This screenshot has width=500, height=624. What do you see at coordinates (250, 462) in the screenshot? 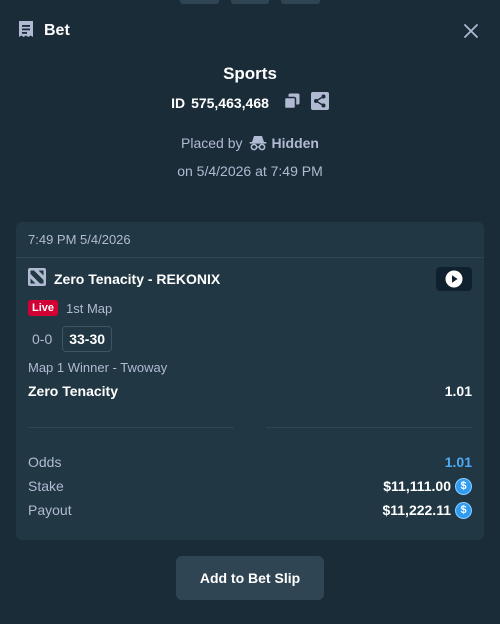
I see `odds-row: Odds 1.01` at bounding box center [250, 462].